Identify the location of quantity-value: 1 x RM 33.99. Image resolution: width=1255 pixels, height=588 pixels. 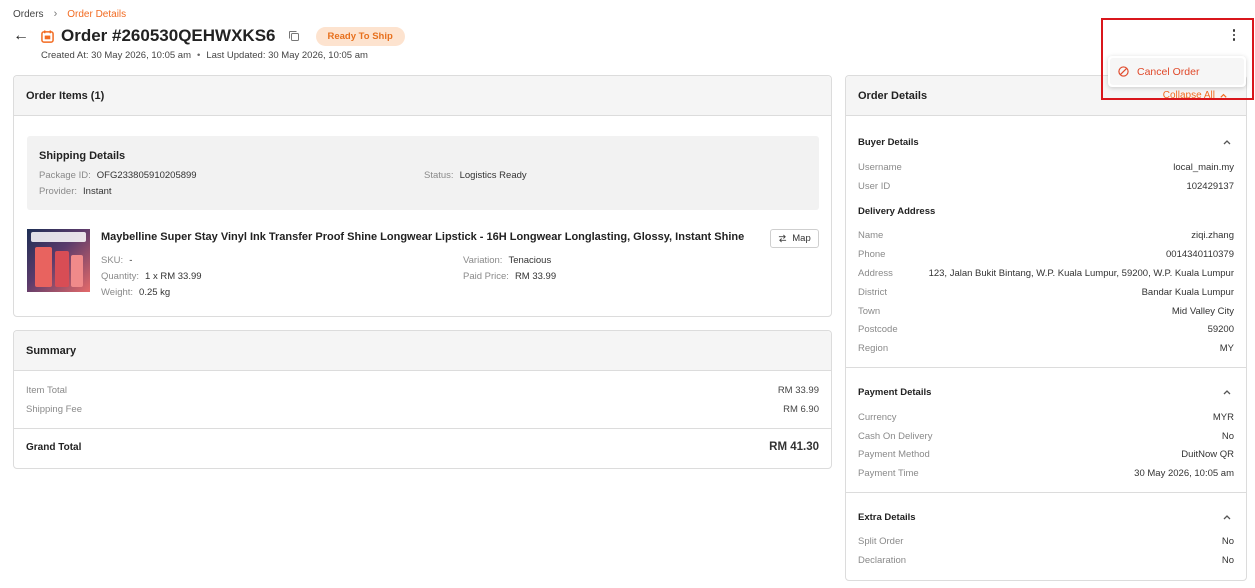
(173, 276).